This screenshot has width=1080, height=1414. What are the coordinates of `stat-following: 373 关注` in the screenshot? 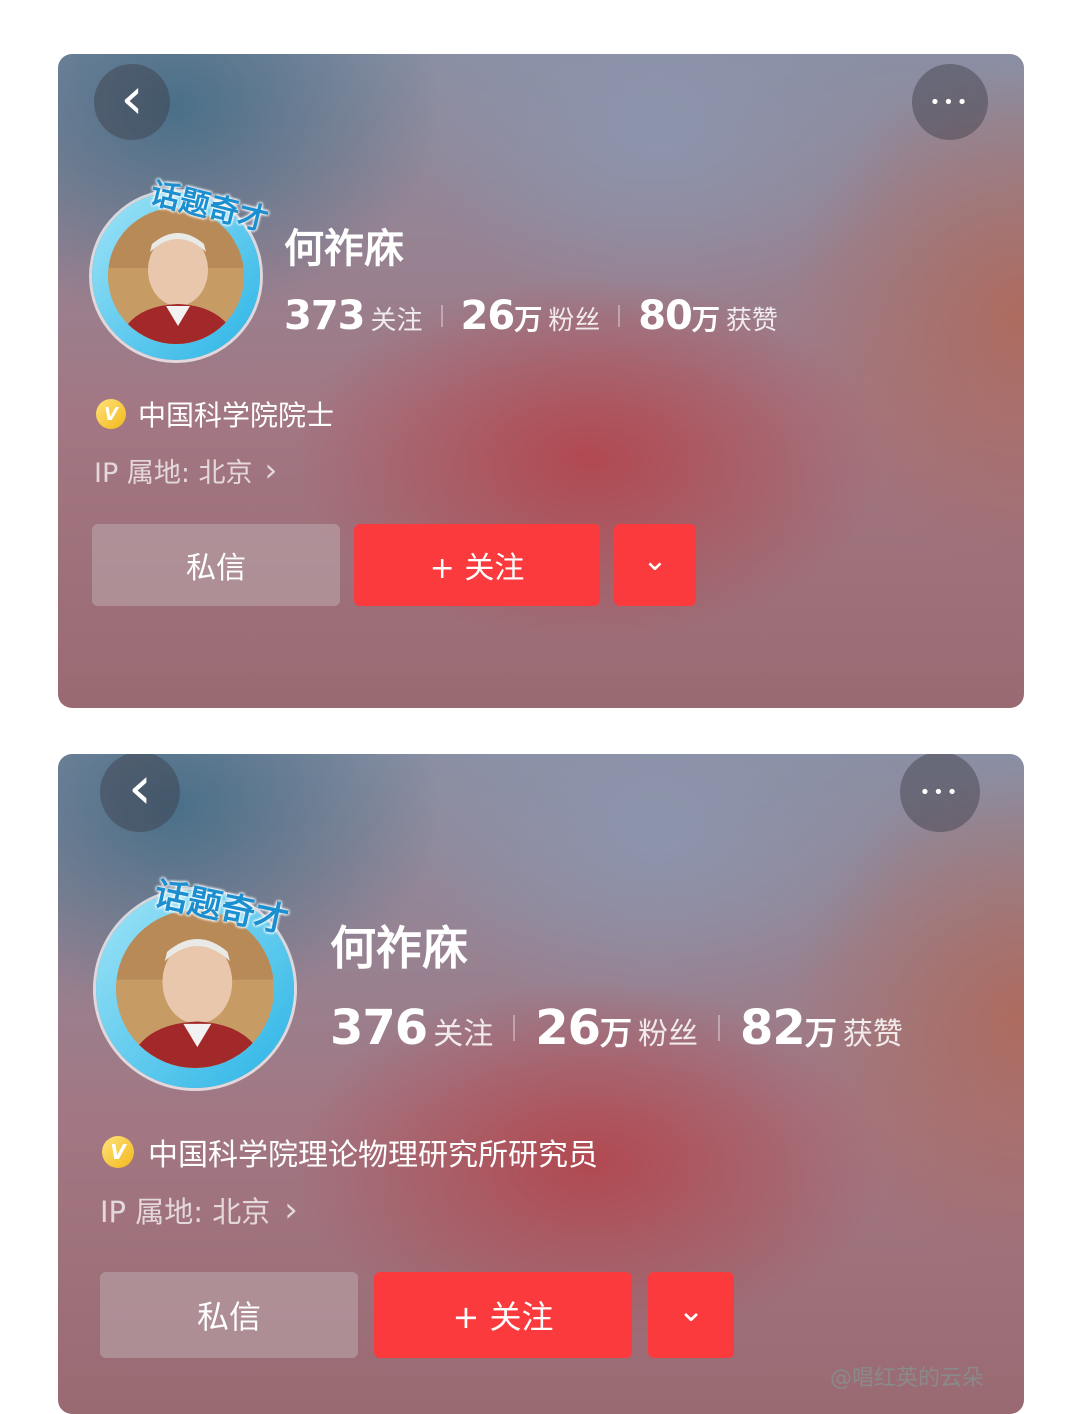 It's located at (353, 316).